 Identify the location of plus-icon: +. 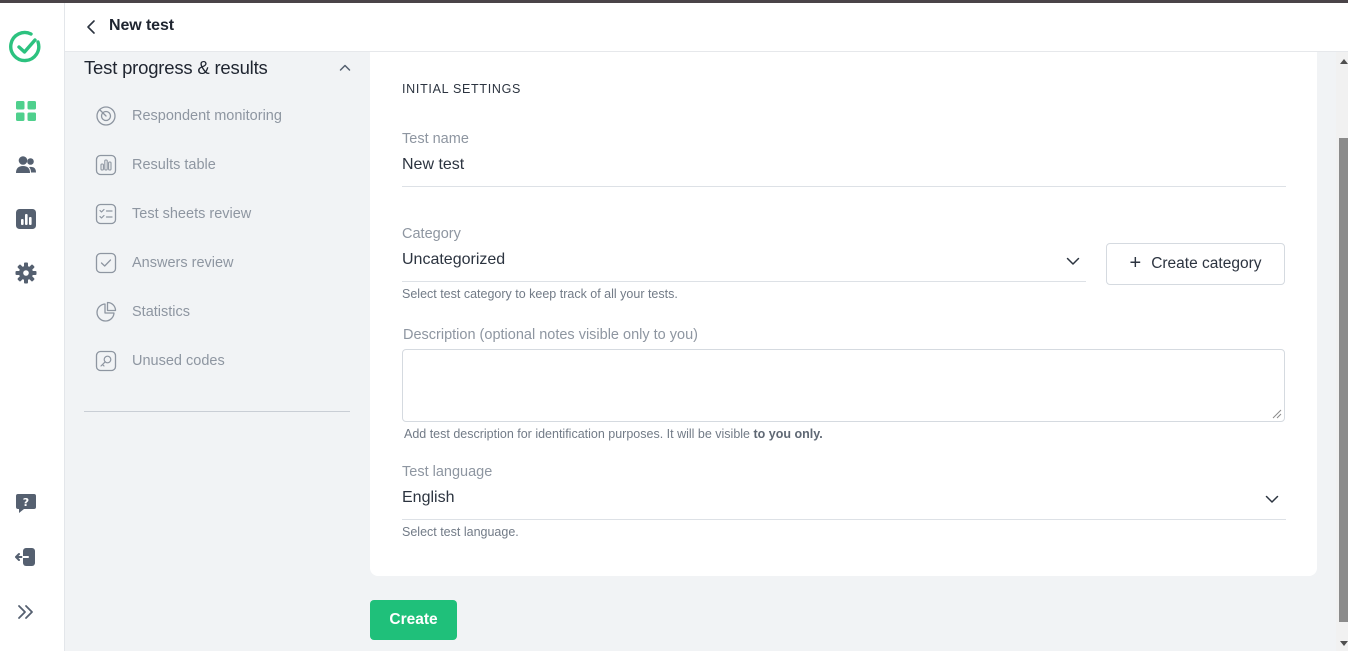
(1135, 263).